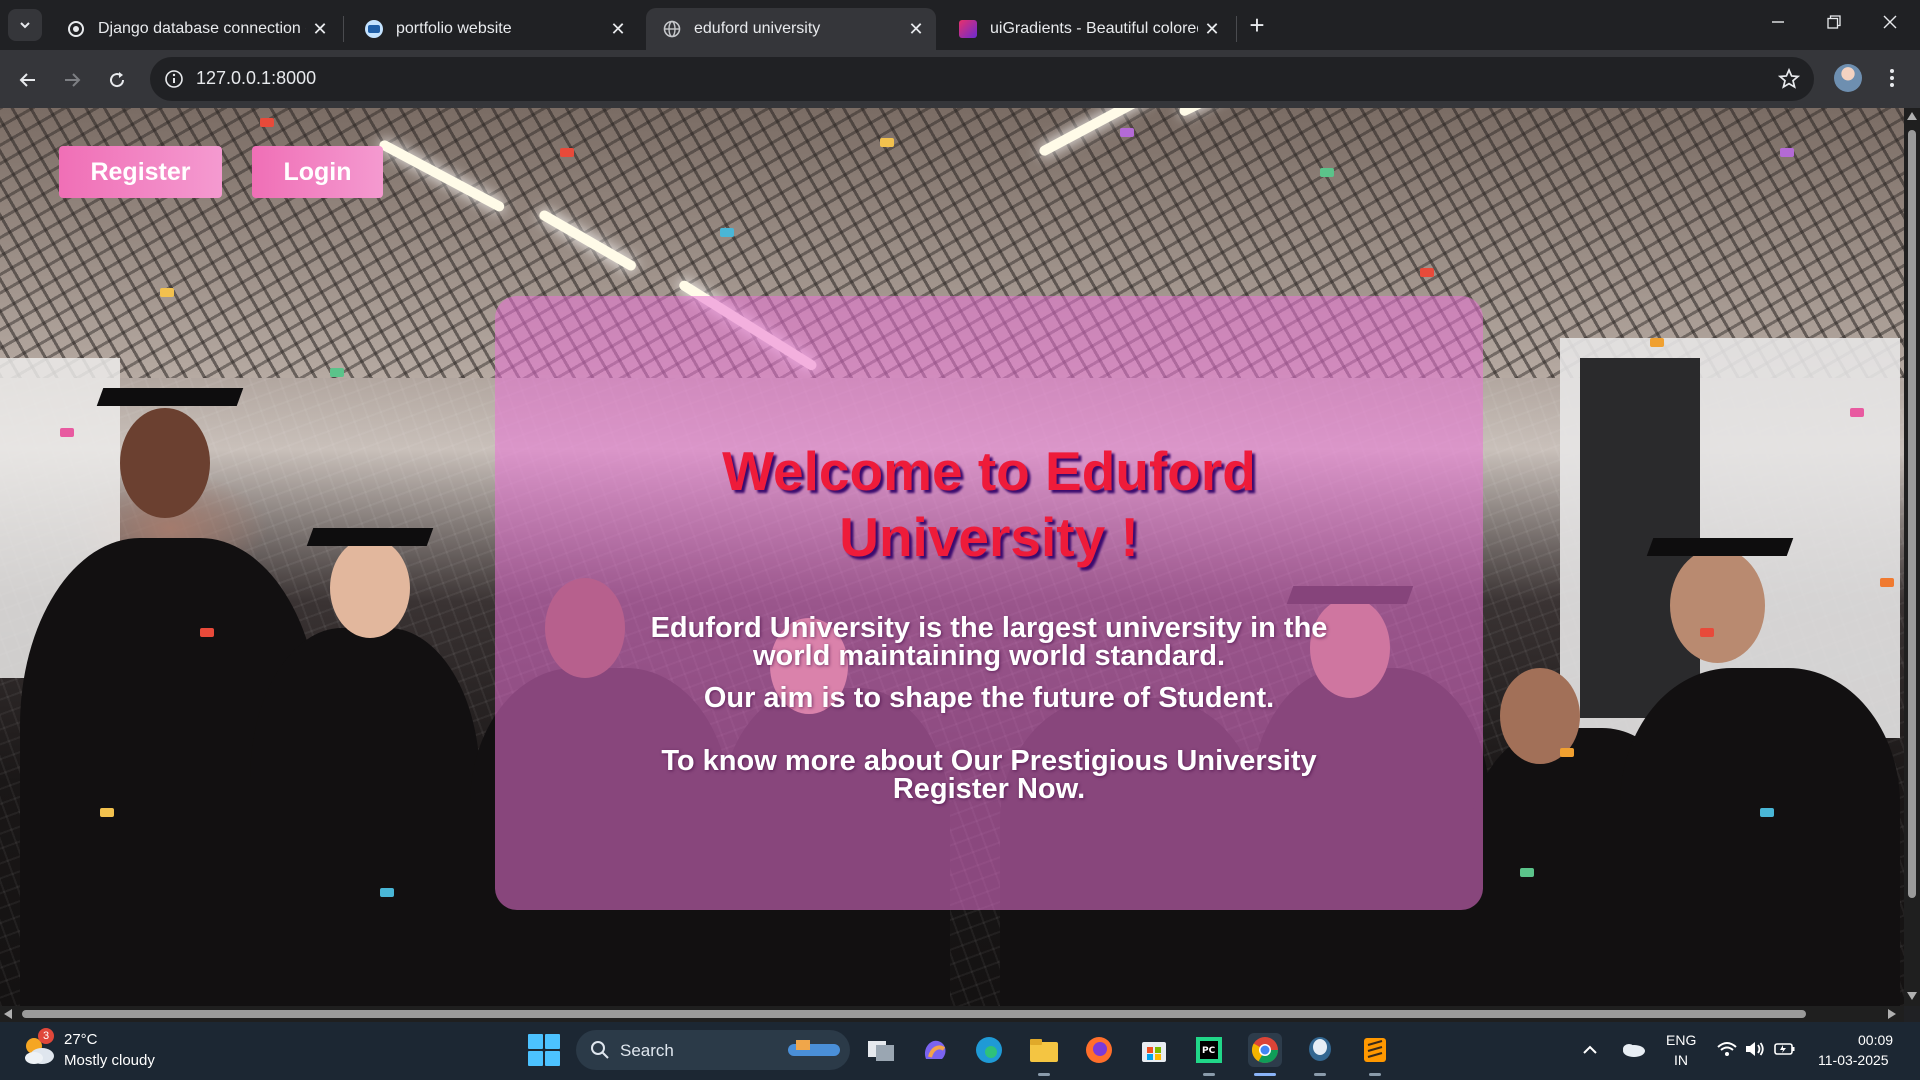 This screenshot has height=1080, width=1920. I want to click on chevron-down-icon, so click(25, 25).